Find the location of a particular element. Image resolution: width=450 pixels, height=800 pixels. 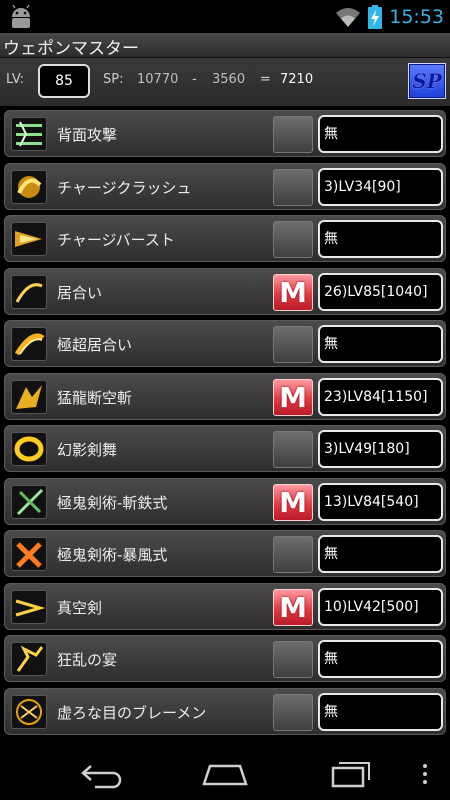

app-title: ウェポンマスター is located at coordinates (71, 49).